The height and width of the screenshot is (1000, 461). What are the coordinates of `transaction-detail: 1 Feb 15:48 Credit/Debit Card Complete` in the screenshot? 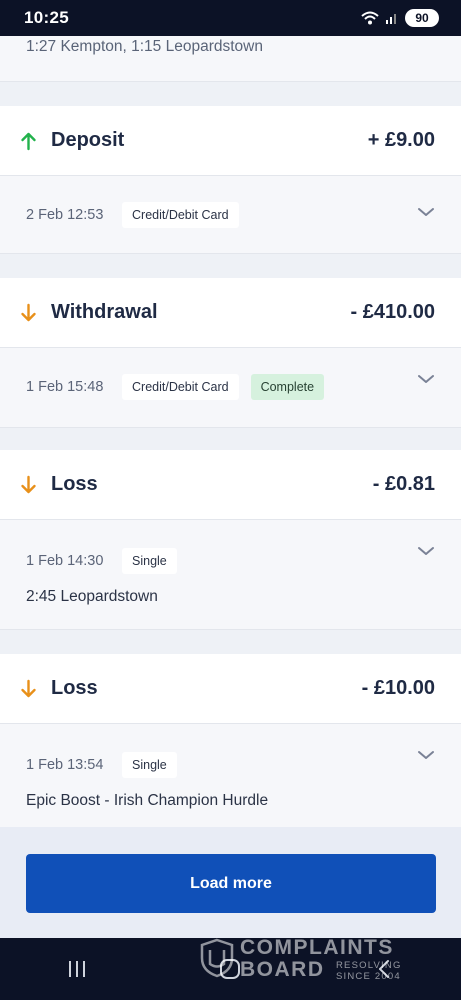 It's located at (230, 388).